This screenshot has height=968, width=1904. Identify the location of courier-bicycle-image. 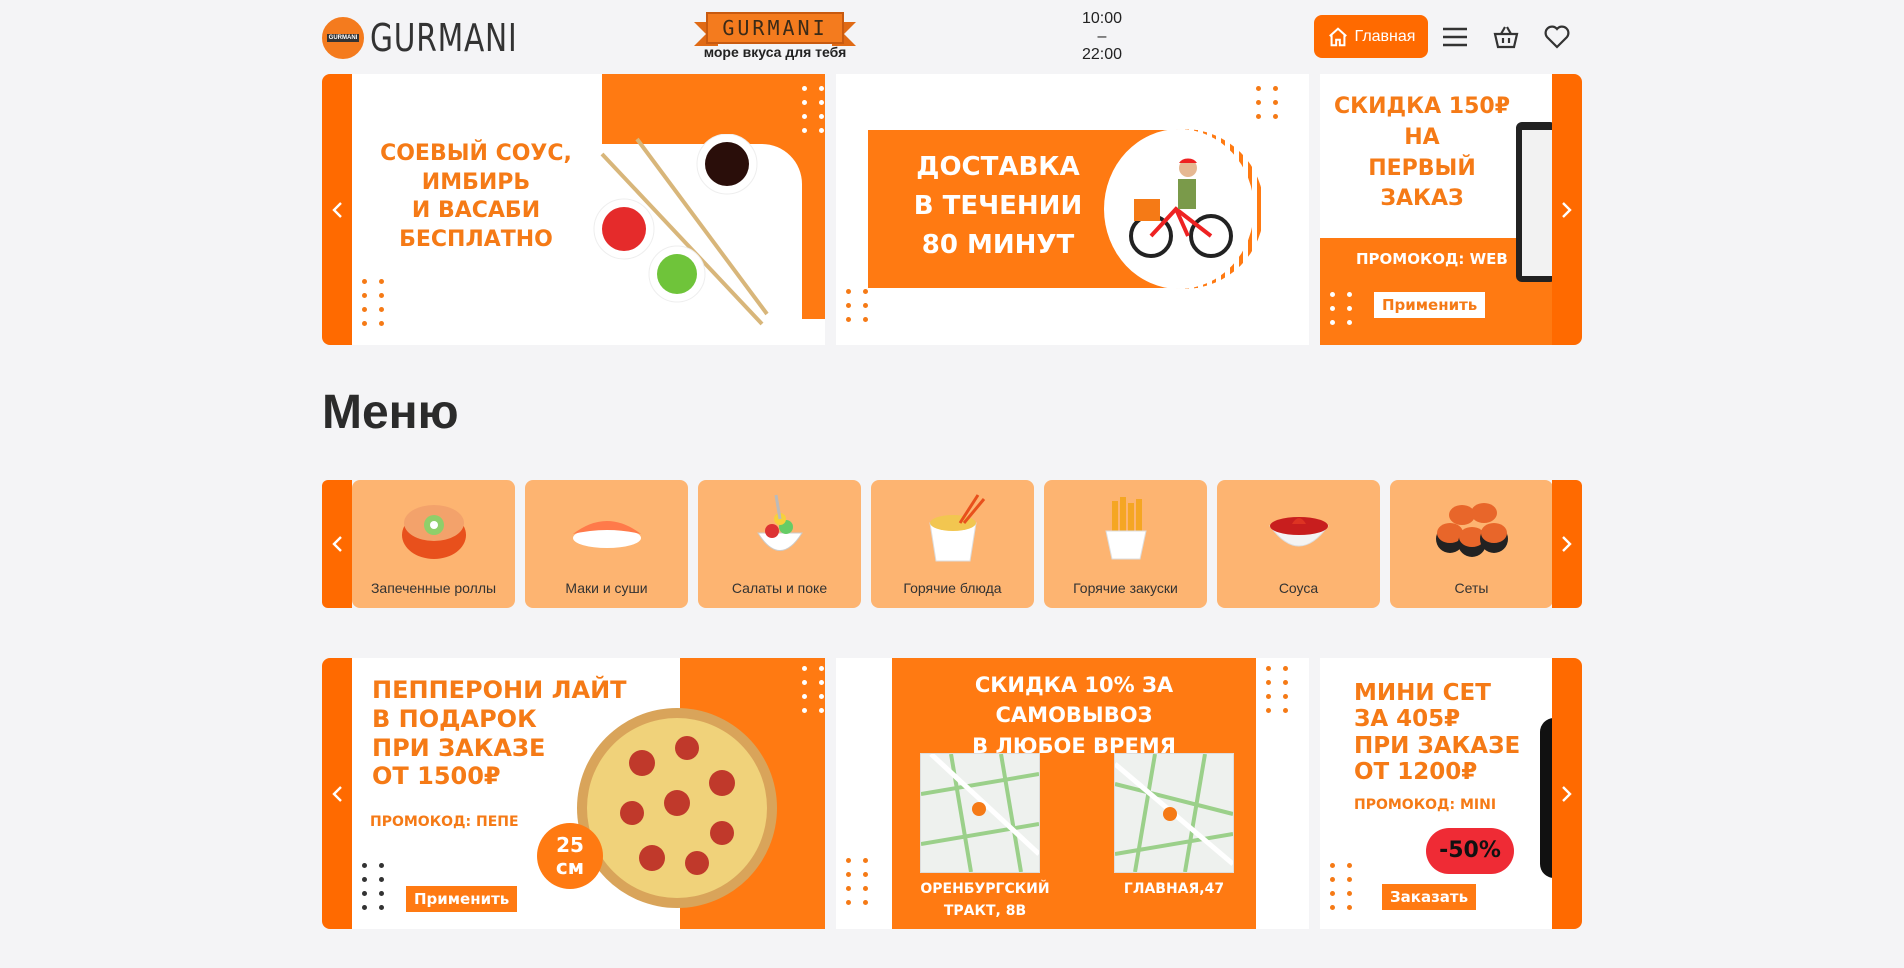
(1181, 208).